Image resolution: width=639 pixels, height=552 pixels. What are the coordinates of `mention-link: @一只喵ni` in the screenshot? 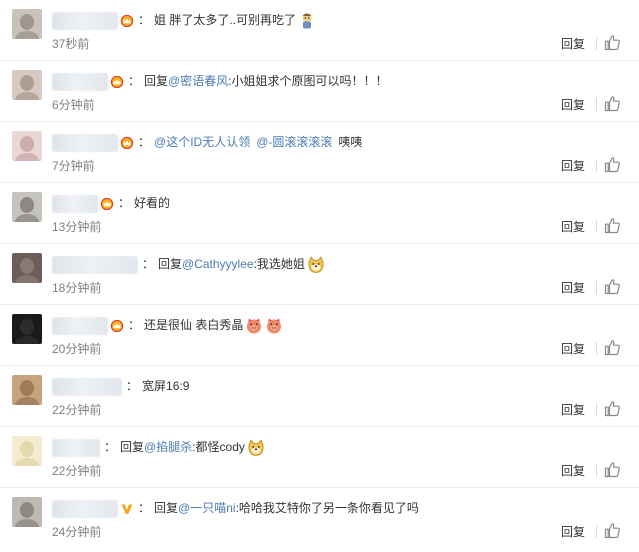 It's located at (207, 508).